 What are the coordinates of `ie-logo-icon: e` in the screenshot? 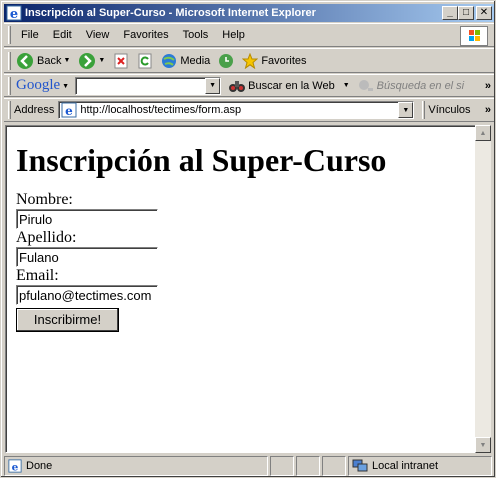 It's located at (14, 13).